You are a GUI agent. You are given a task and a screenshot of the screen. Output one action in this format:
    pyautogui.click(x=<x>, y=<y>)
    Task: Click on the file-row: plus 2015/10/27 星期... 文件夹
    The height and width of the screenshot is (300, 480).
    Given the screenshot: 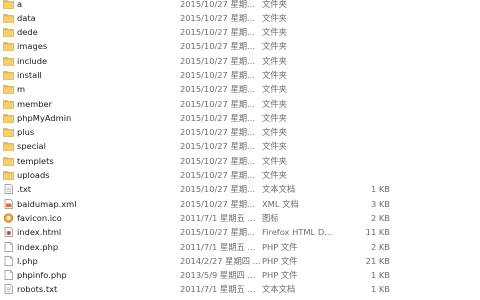 What is the action you would take?
    pyautogui.click(x=240, y=132)
    